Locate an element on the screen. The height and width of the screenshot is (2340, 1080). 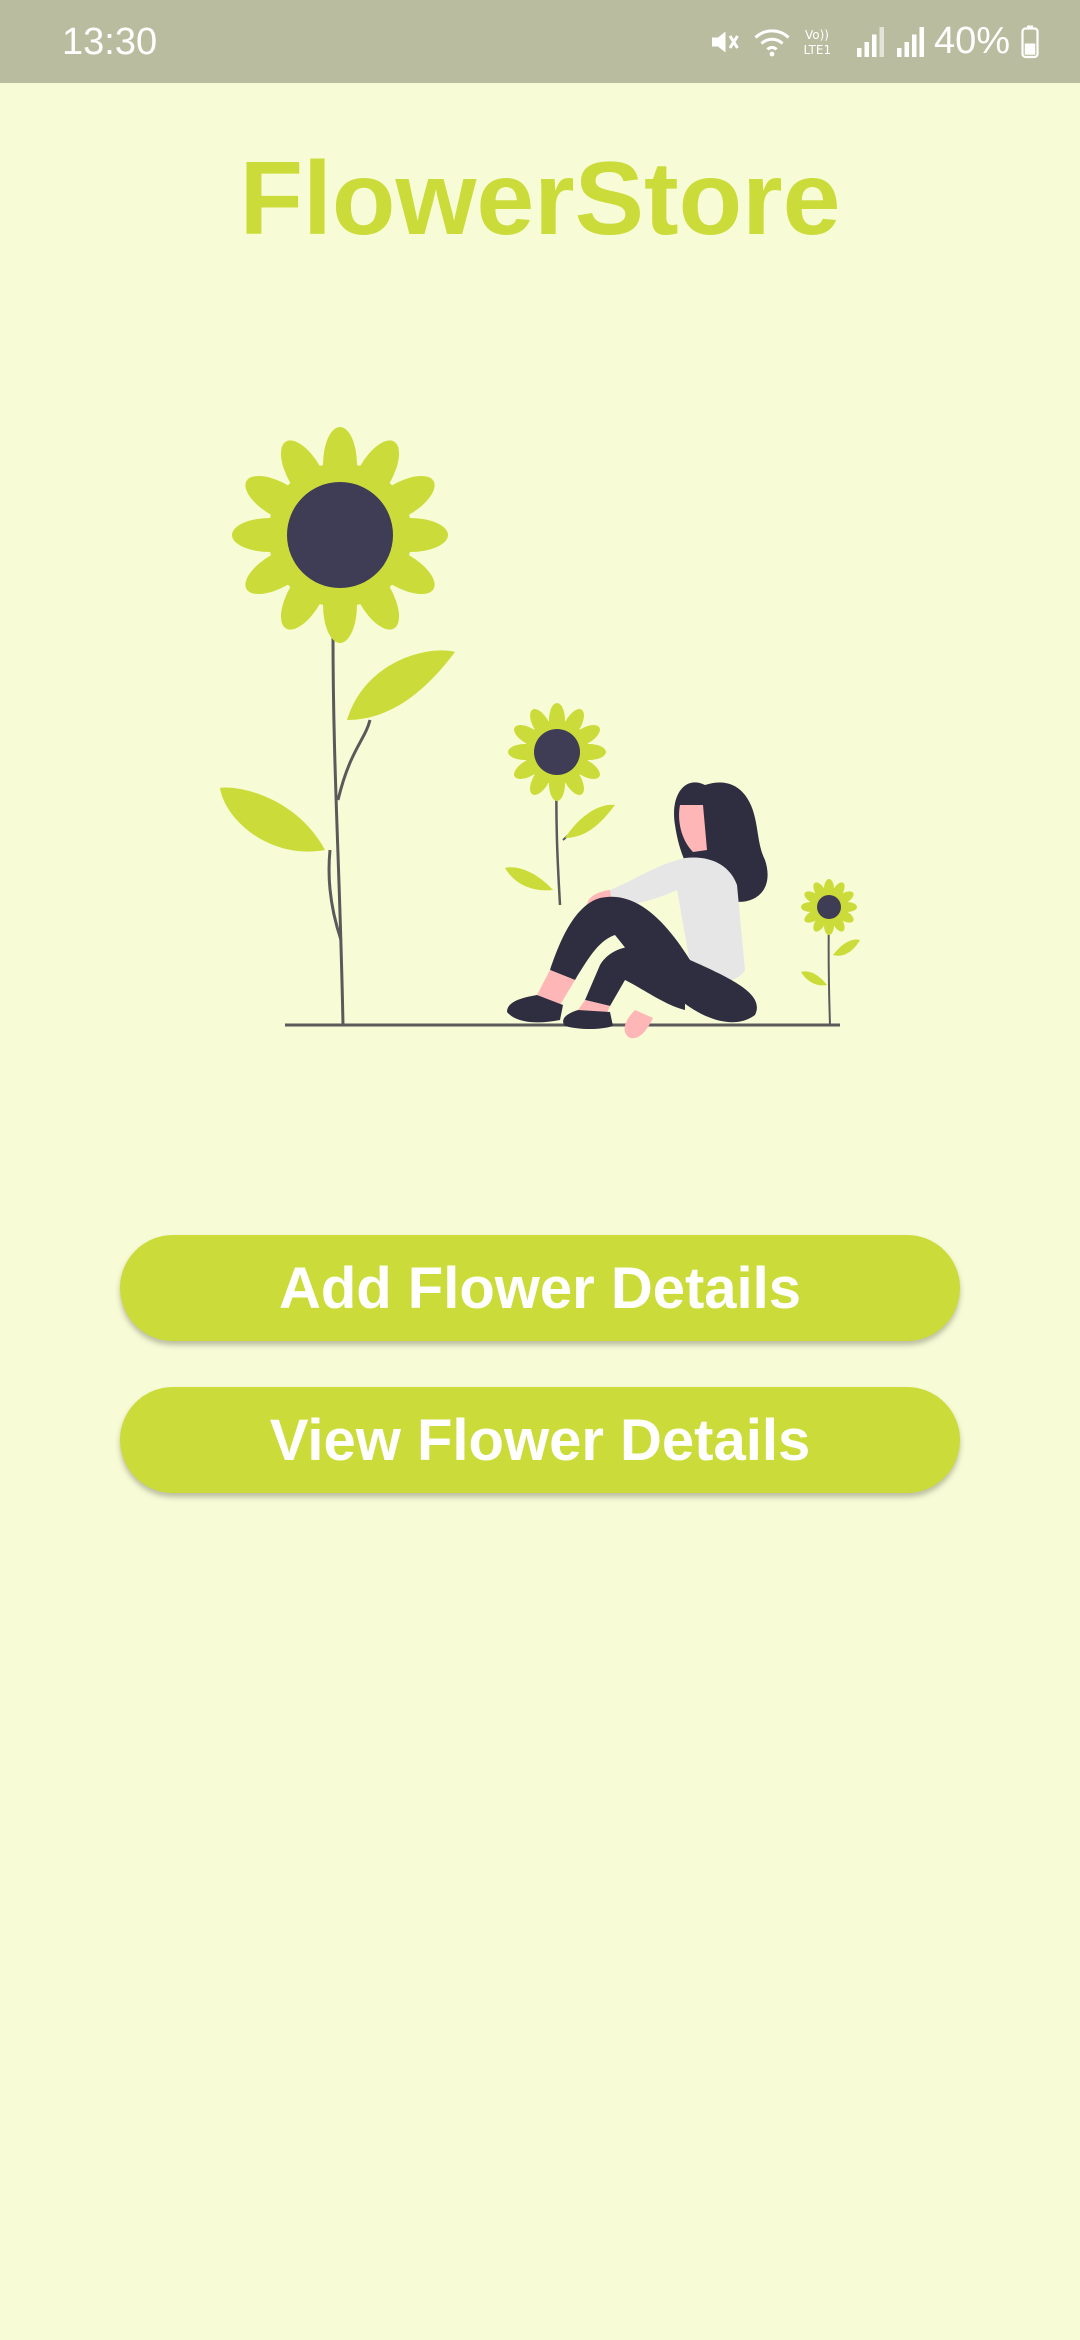
wifi-icon is located at coordinates (772, 42).